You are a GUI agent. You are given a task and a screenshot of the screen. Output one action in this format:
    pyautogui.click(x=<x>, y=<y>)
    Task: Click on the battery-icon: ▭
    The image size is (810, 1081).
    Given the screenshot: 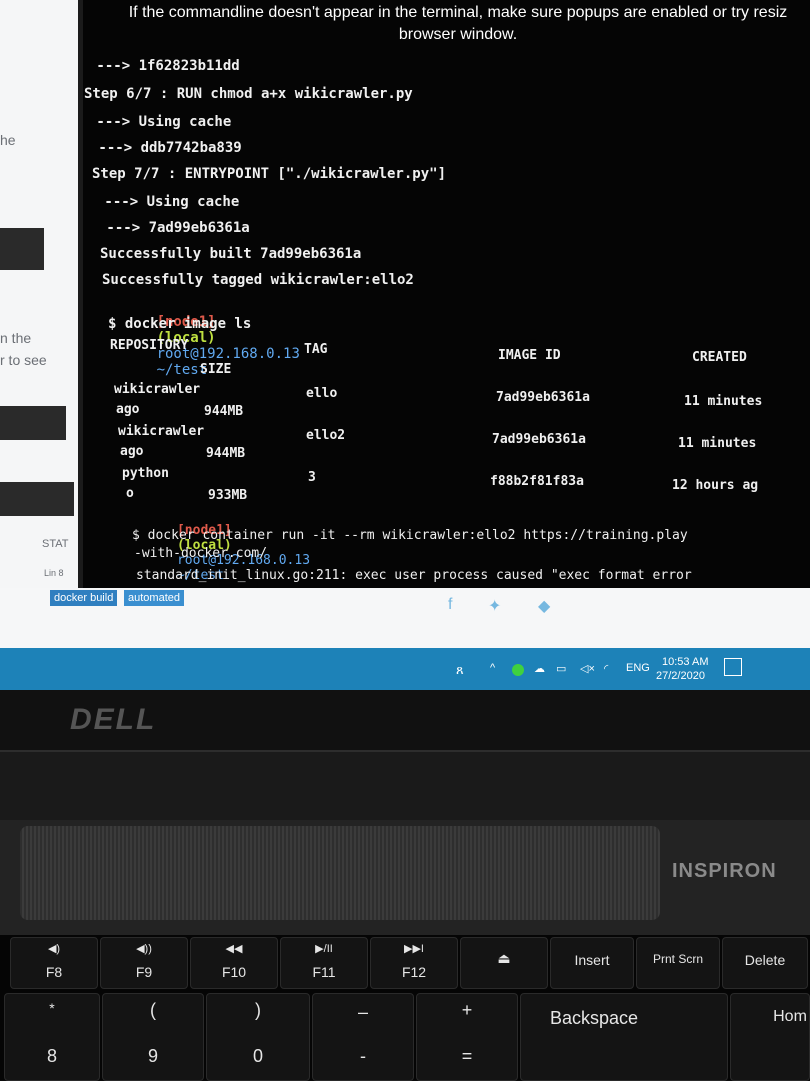 What is the action you would take?
    pyautogui.click(x=561, y=668)
    